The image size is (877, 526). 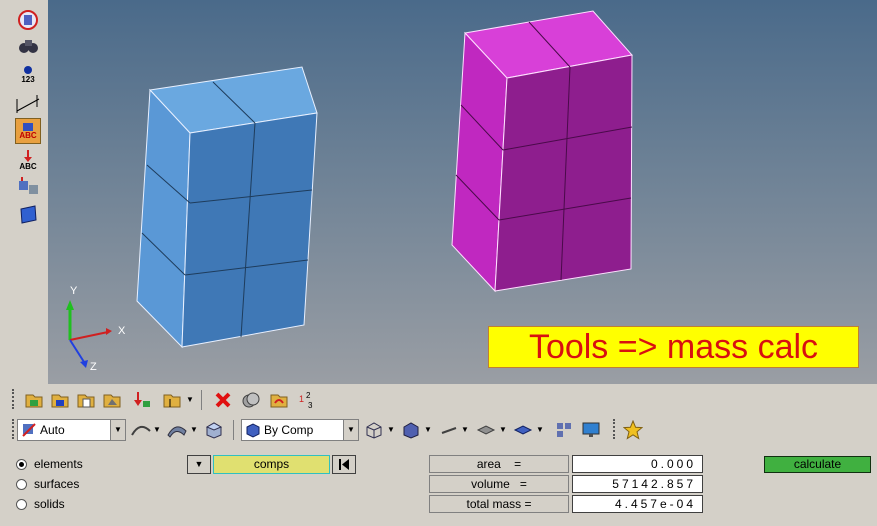 I want to click on wireframe-arrow: ▼, so click(x=391, y=430).